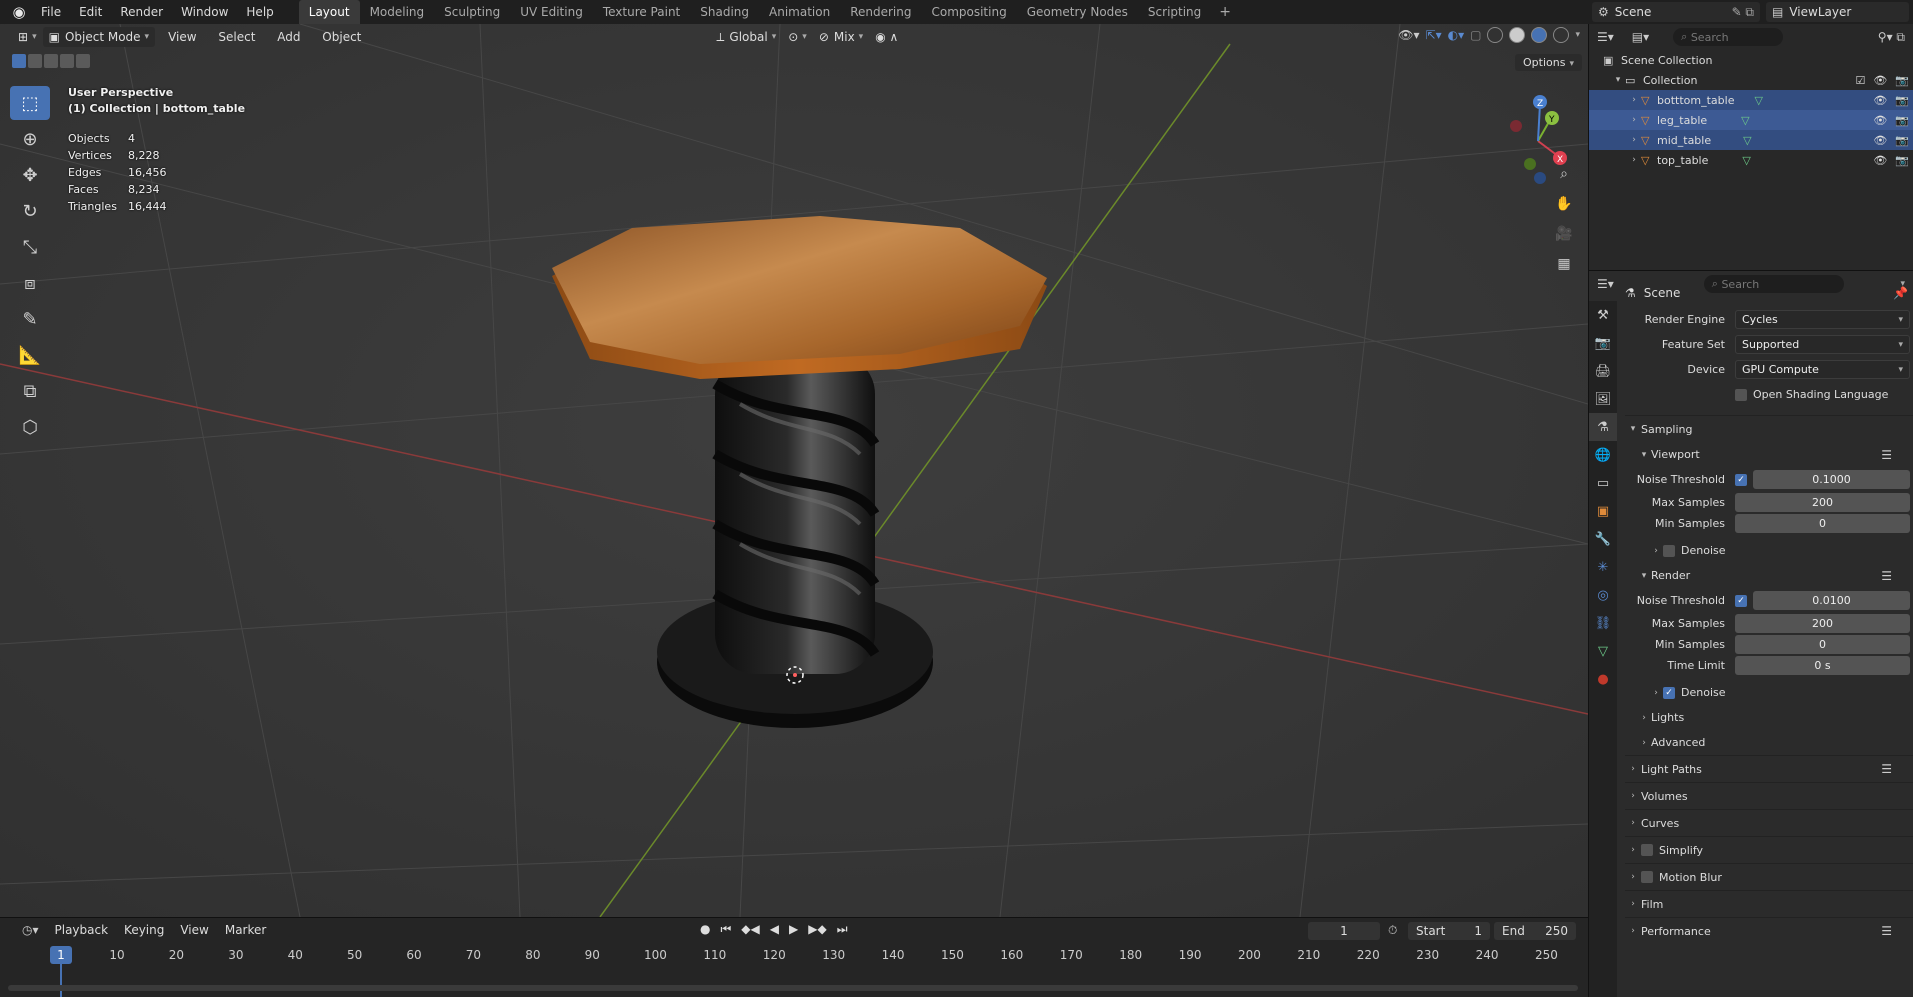 The image size is (1913, 997). I want to click on solid-shading-icon, so click(1517, 35).